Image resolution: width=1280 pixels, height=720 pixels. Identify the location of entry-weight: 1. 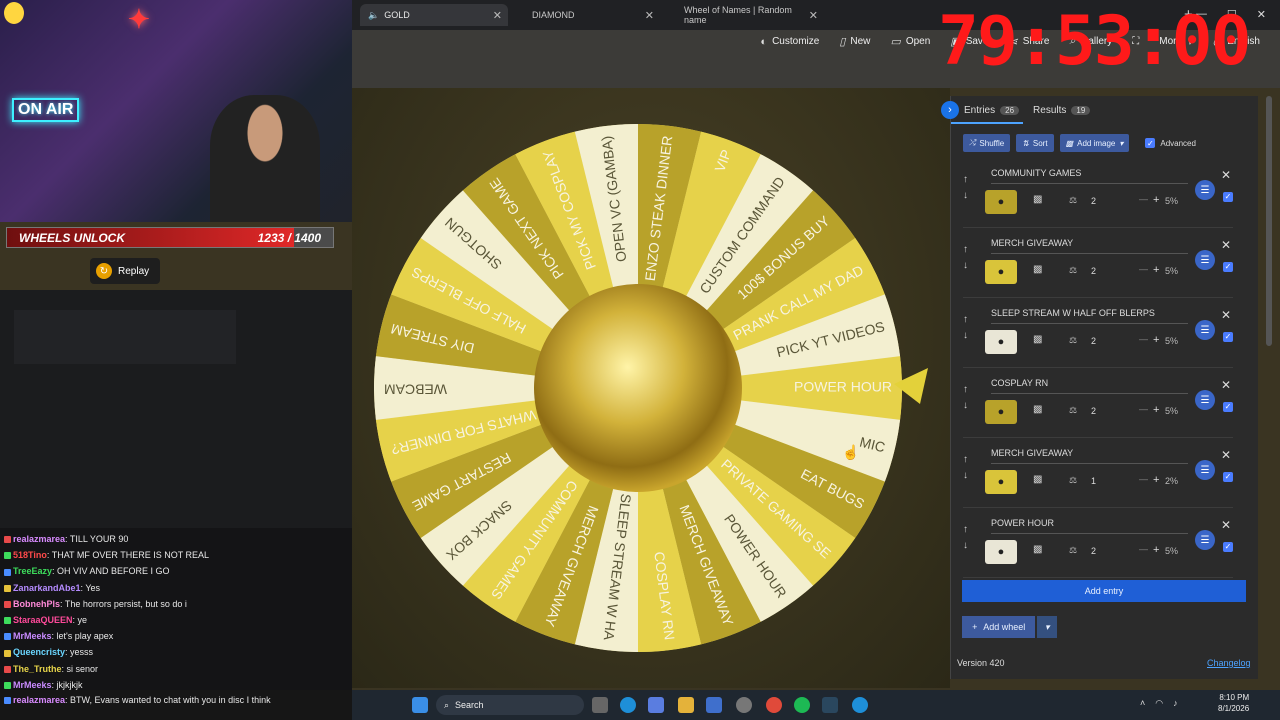
(1093, 481).